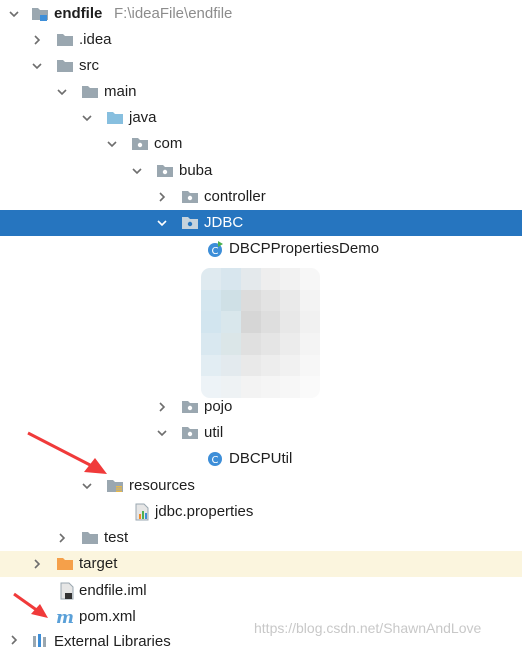 Image resolution: width=522 pixels, height=647 pixels. Describe the element at coordinates (60, 524) in the screenshot. I see `annotation-arrows` at that location.